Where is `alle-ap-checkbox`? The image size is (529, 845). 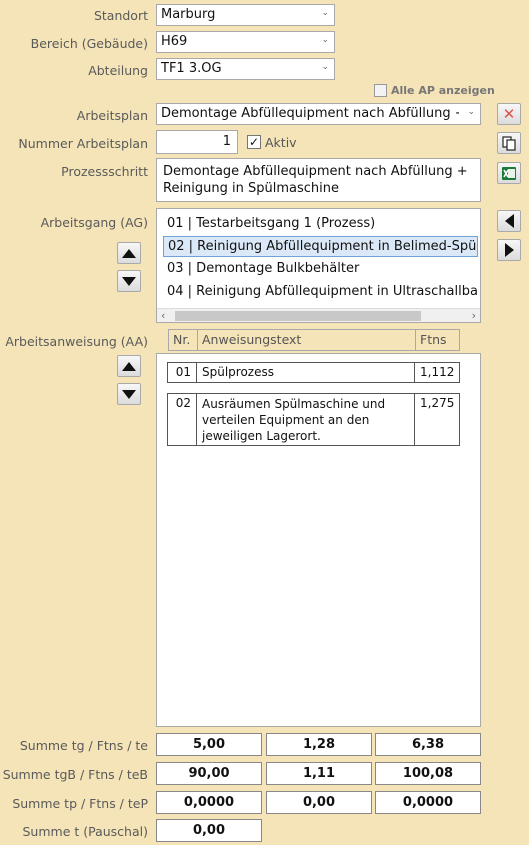
alle-ap-checkbox is located at coordinates (380, 90).